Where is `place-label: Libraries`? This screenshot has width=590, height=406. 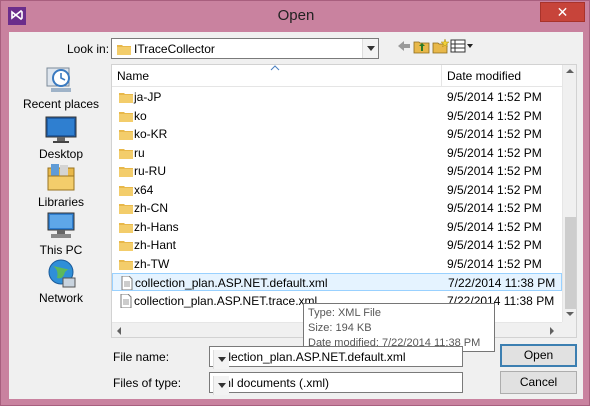
place-label: Libraries is located at coordinates (61, 202).